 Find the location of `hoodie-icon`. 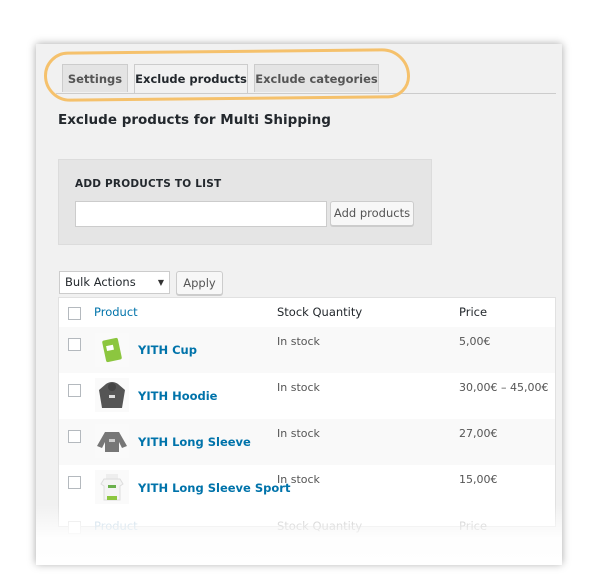

hoodie-icon is located at coordinates (112, 395).